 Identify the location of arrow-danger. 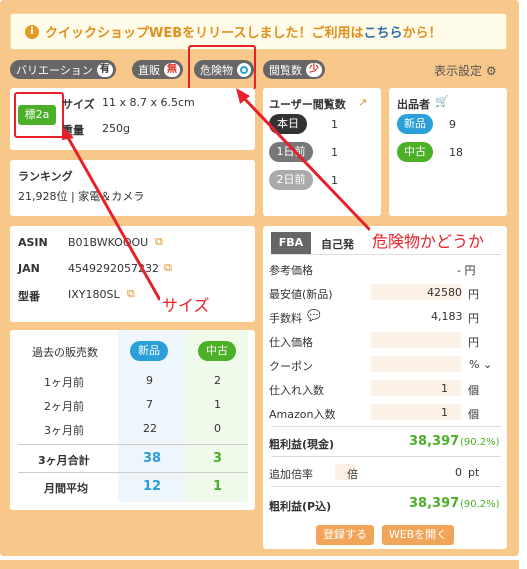
(305, 162).